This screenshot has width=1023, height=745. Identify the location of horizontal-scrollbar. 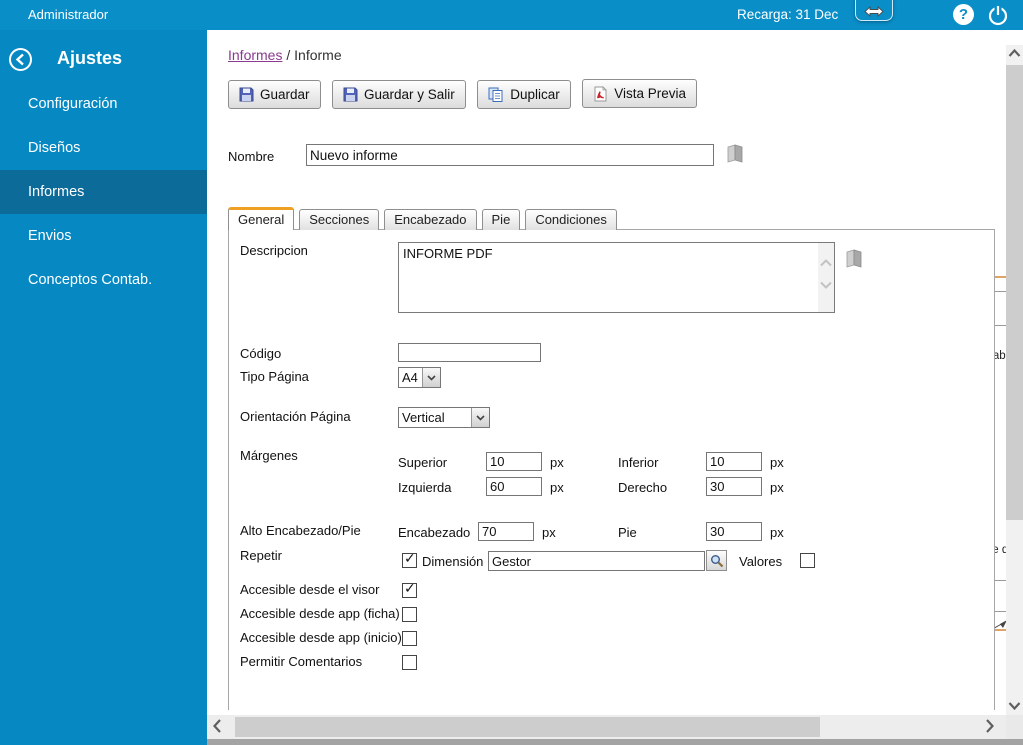
(606, 727).